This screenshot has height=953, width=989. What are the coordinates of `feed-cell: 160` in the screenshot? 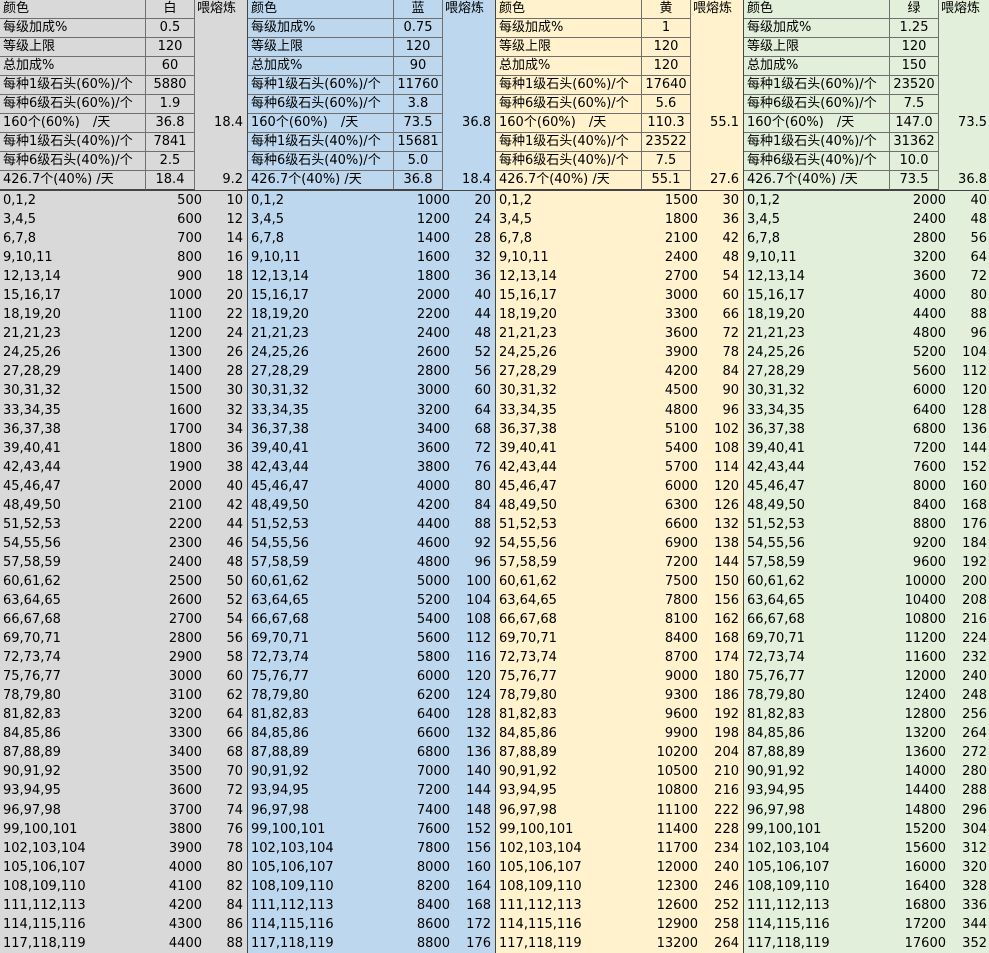 It's located at (474, 867).